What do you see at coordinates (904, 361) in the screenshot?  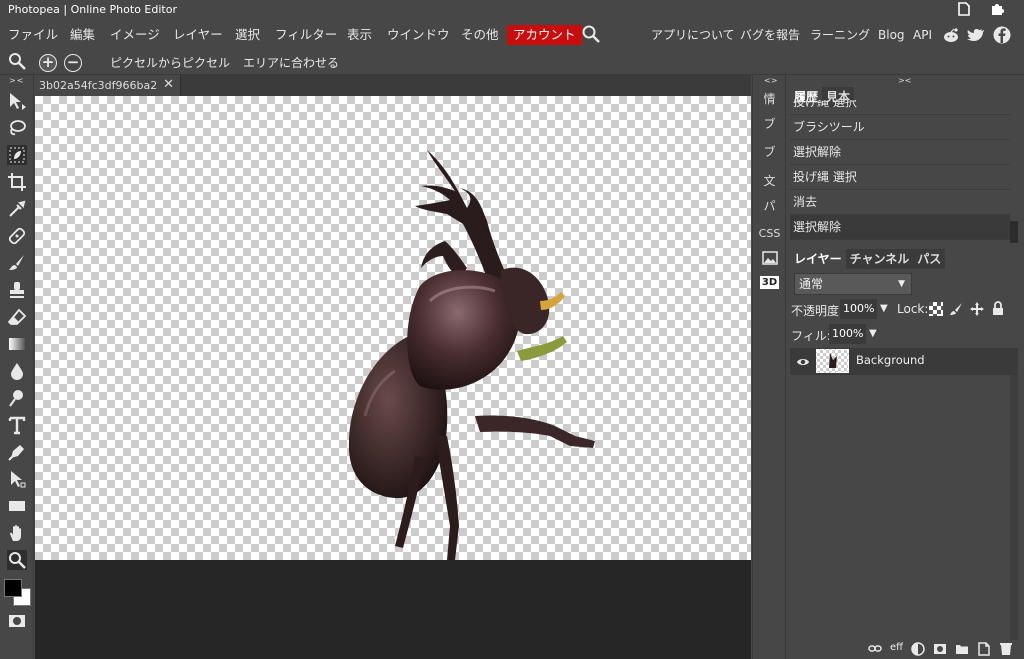 I see `layer-row: Background` at bounding box center [904, 361].